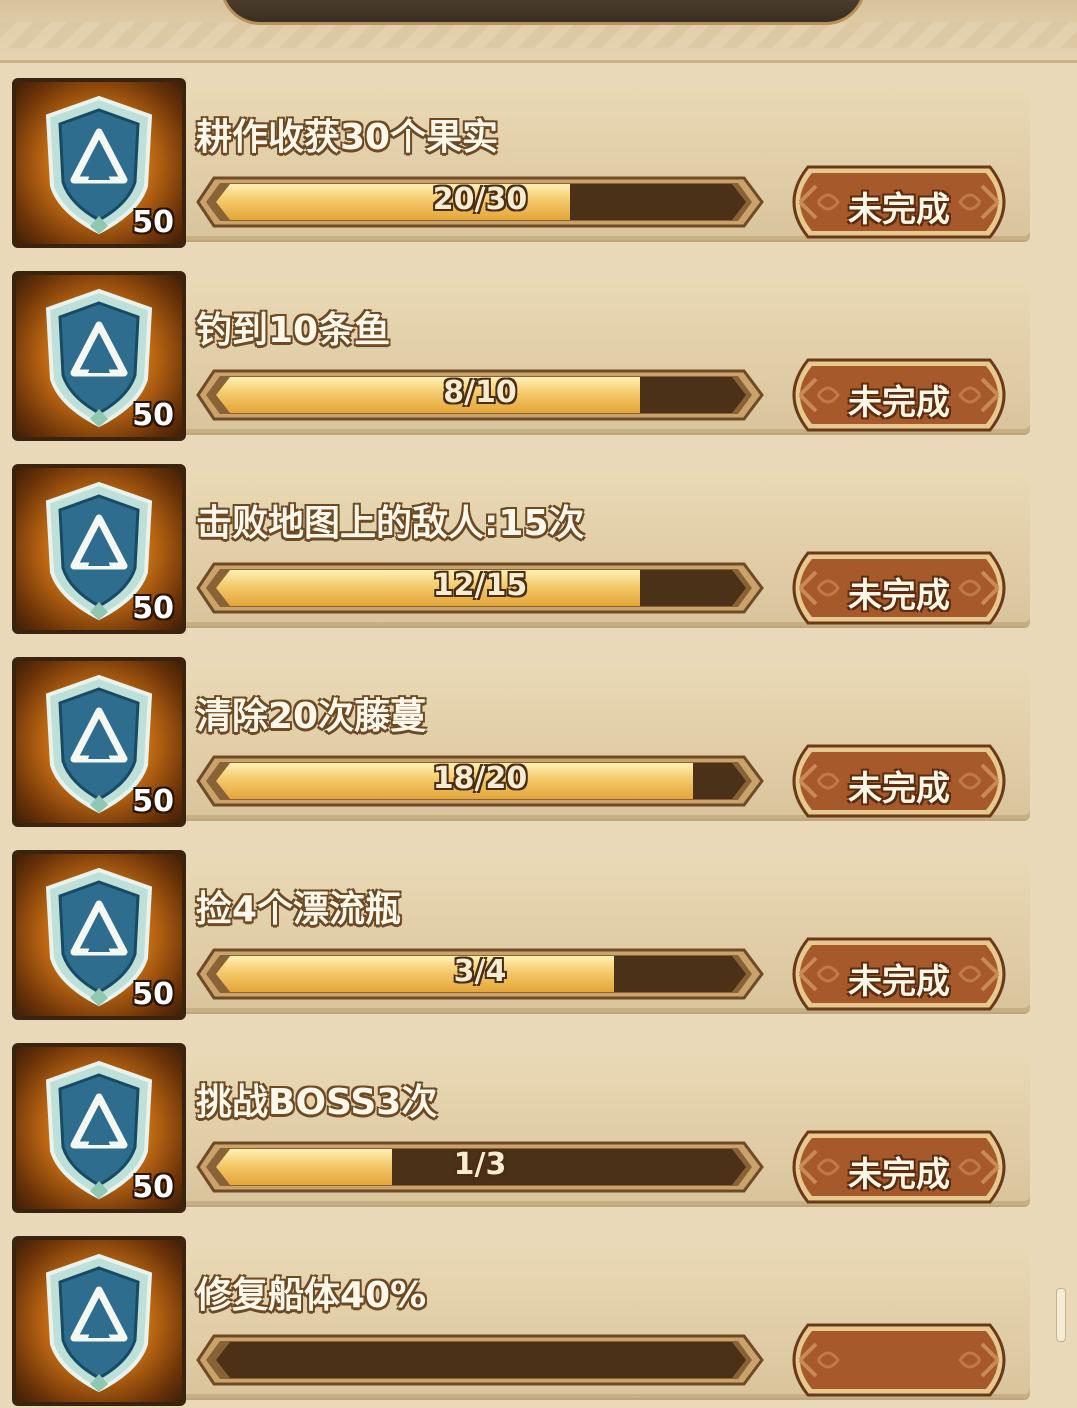 The height and width of the screenshot is (1408, 1077). I want to click on banner-pattern, so click(538, 35).